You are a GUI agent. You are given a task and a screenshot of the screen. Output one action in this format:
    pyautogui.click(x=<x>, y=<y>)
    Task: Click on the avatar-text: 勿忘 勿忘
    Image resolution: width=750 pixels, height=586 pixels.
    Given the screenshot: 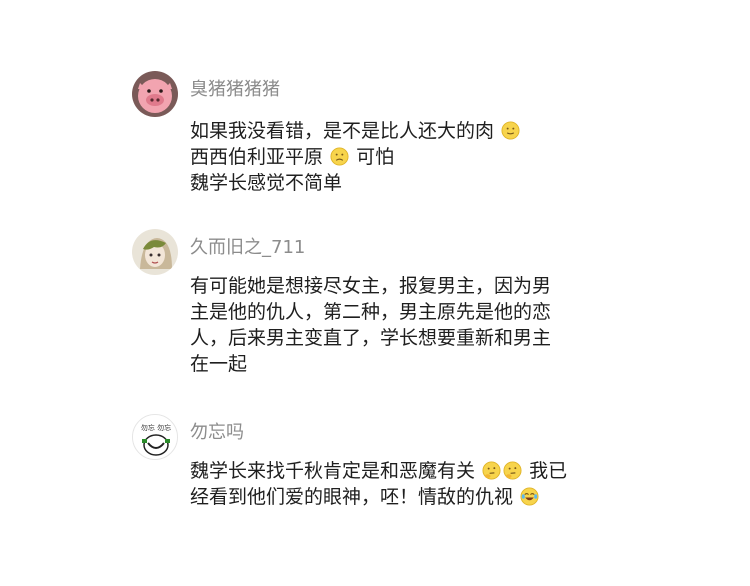 What is the action you would take?
    pyautogui.click(x=156, y=427)
    